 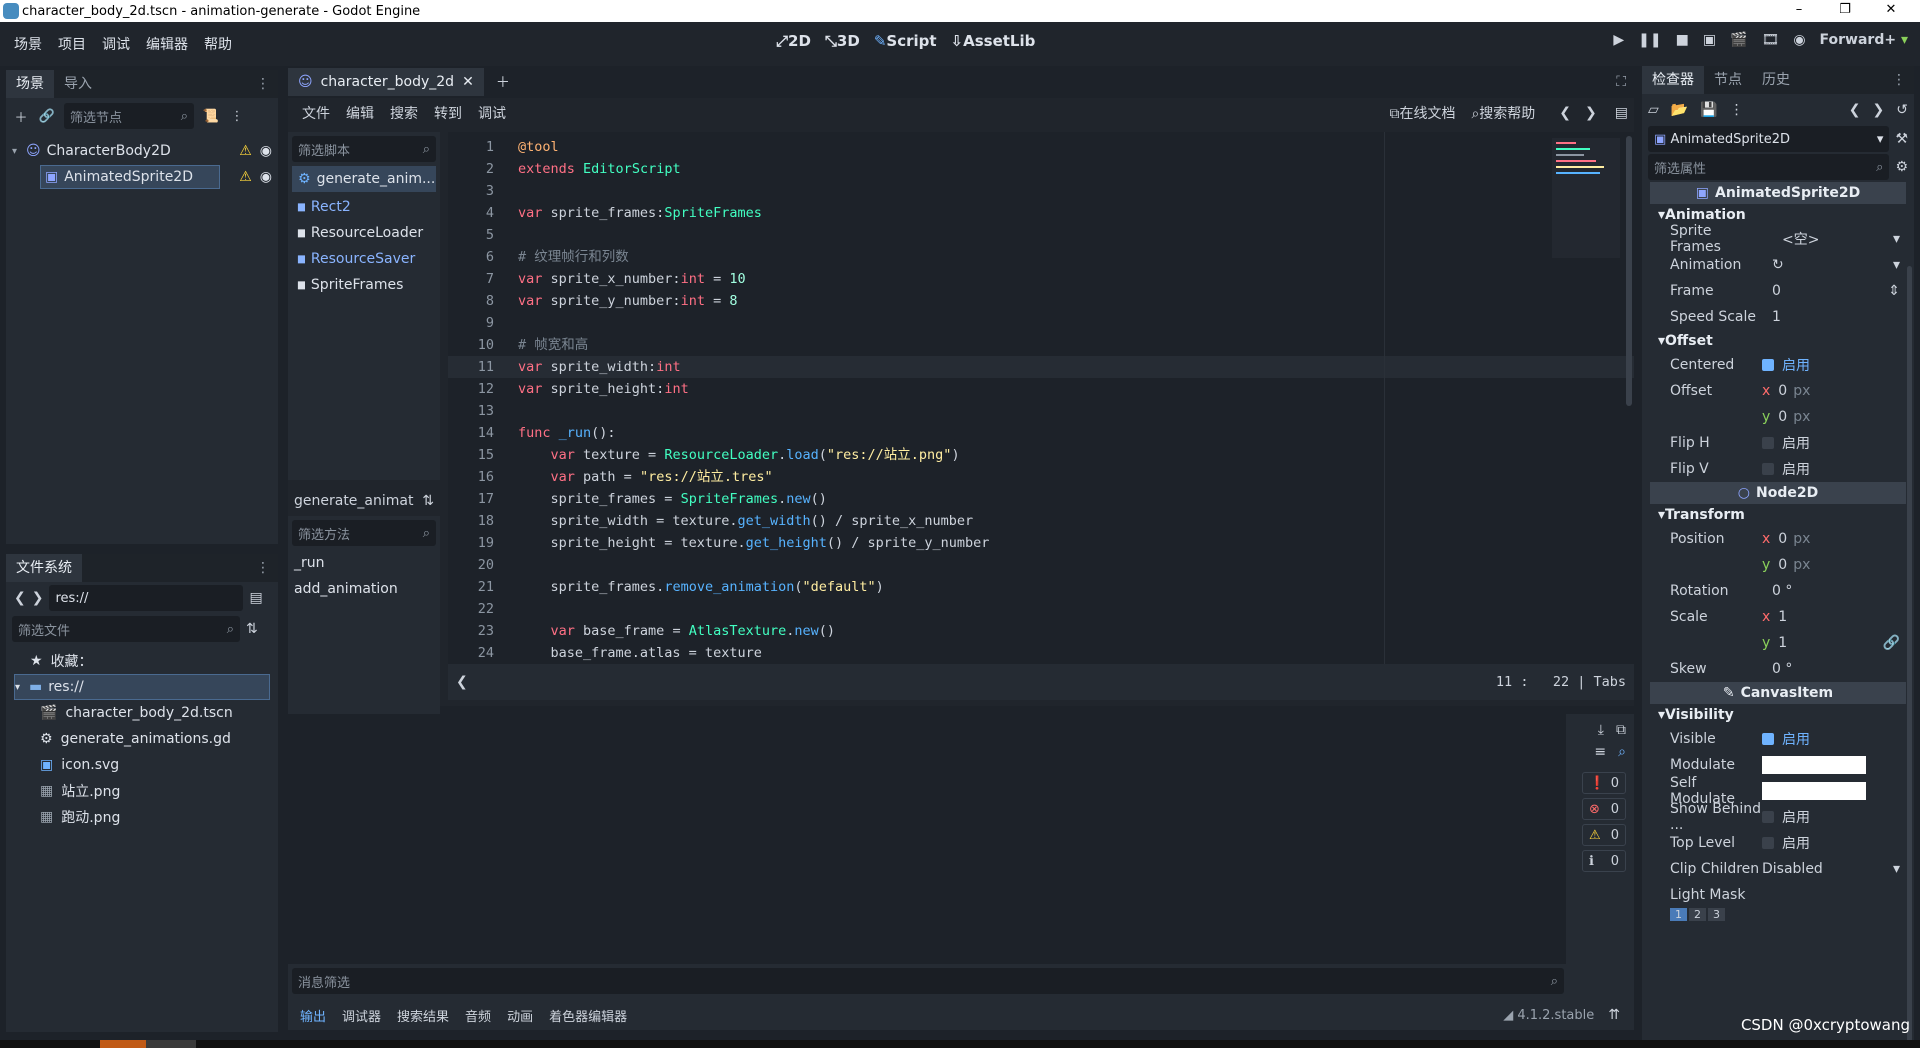 I want to click on log-count-message: ❗ 0, so click(x=1604, y=783).